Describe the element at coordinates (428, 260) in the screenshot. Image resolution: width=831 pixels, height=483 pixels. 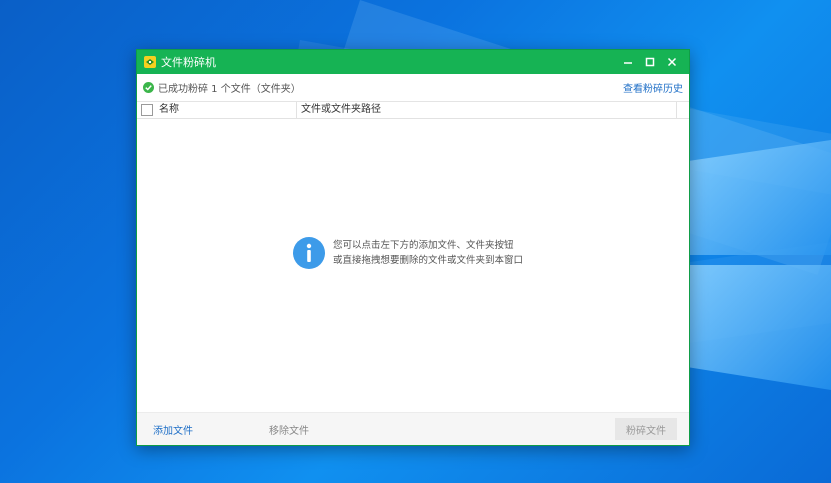
I see `hint-line-2: 或直接拖拽想要删除的文件或文件夹到本窗口` at that location.